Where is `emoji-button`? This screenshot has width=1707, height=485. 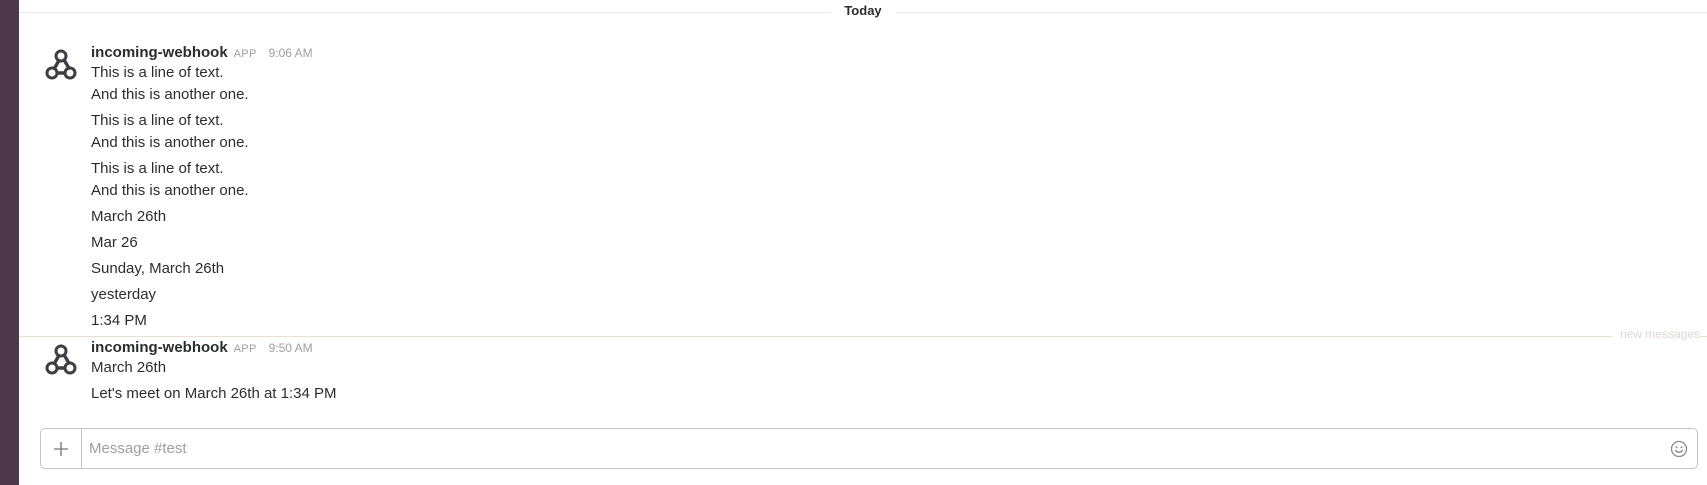
emoji-button is located at coordinates (1679, 449).